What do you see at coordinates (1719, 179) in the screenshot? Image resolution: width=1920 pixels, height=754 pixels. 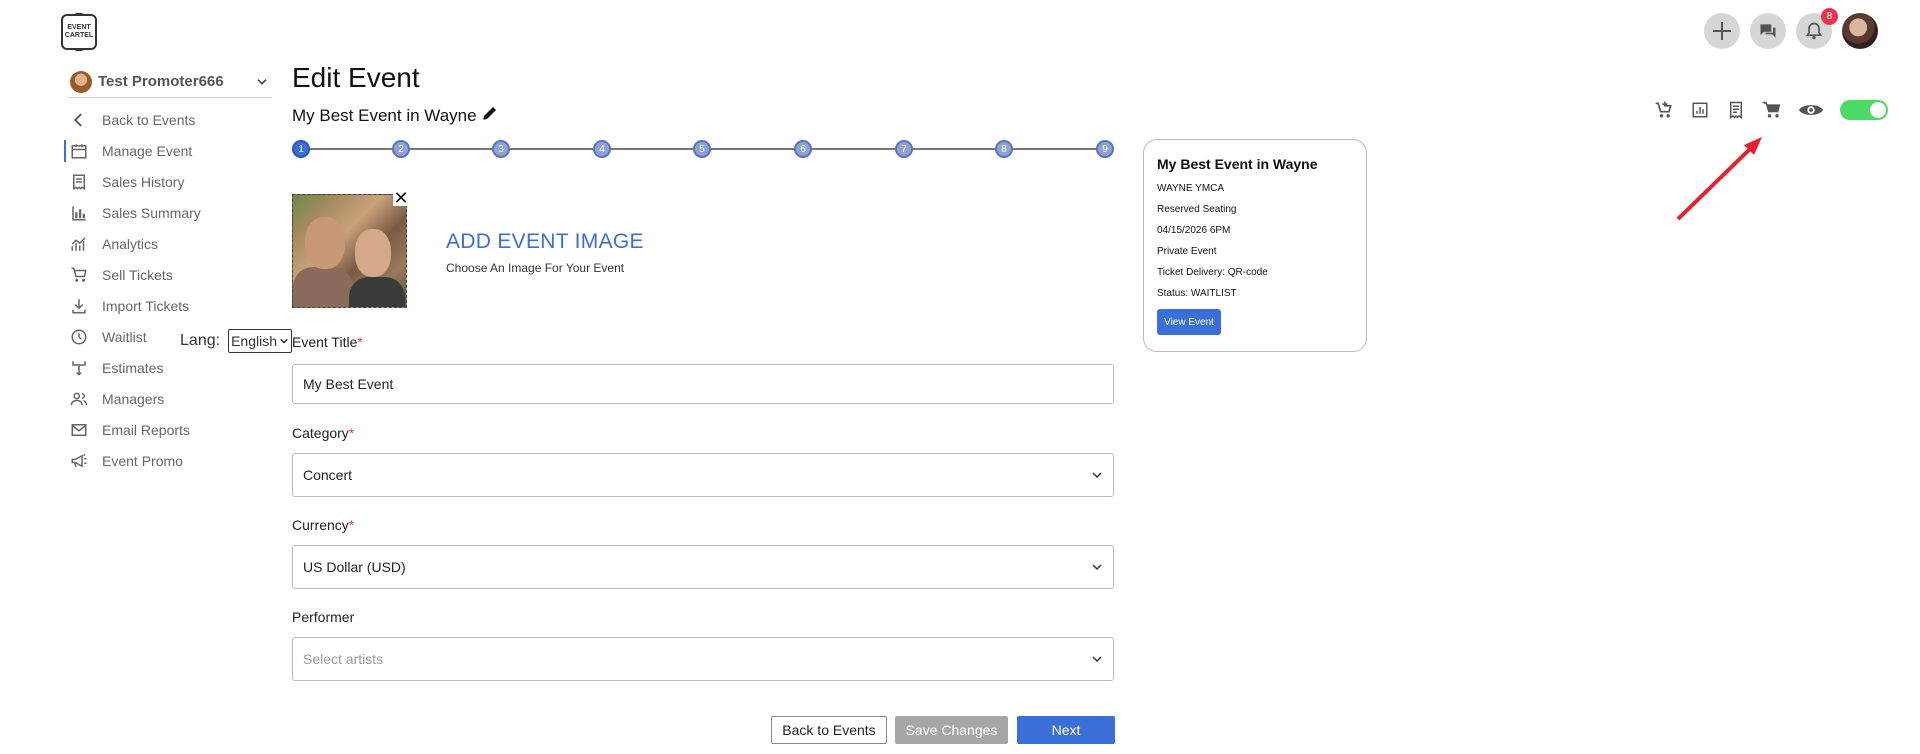 I see `annotation-arrow-icon` at bounding box center [1719, 179].